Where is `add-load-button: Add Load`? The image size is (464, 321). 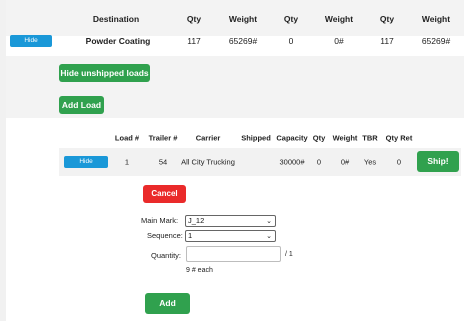
add-load-button: Add Load is located at coordinates (81, 105).